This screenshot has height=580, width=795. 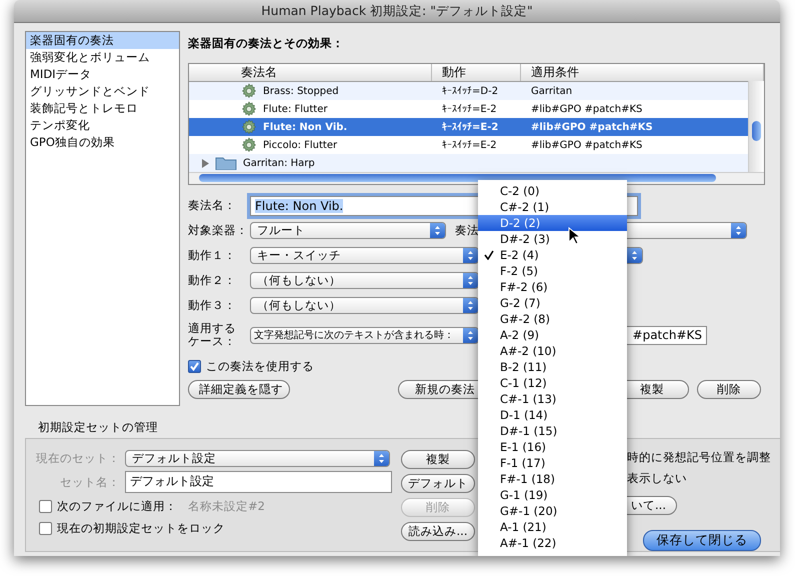 I want to click on checkmark-icon, so click(x=489, y=255).